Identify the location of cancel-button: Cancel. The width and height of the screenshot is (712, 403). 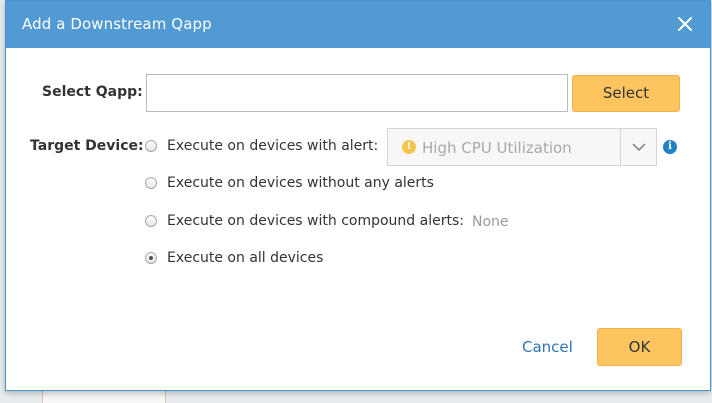
(547, 347).